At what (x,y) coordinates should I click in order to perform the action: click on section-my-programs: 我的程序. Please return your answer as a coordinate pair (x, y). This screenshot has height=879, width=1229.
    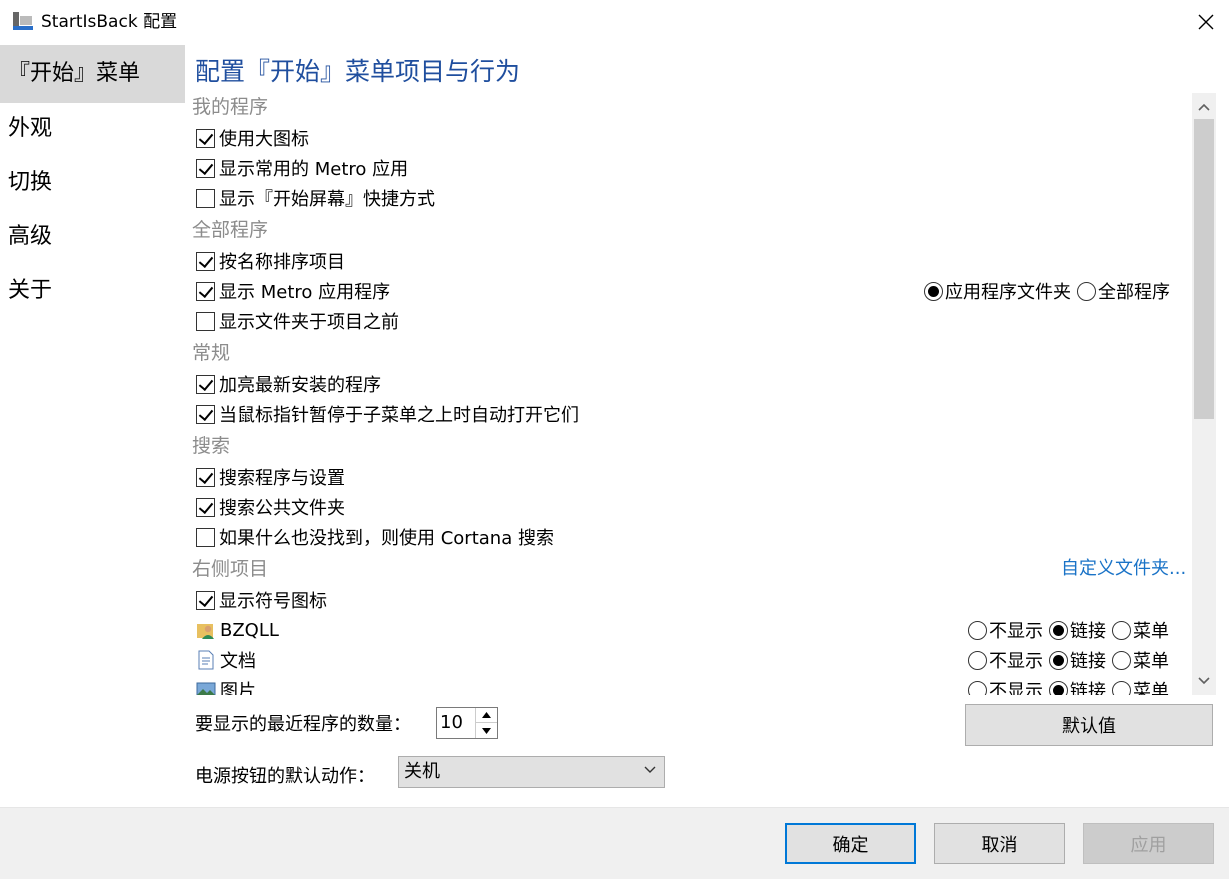
    Looking at the image, I should click on (230, 107).